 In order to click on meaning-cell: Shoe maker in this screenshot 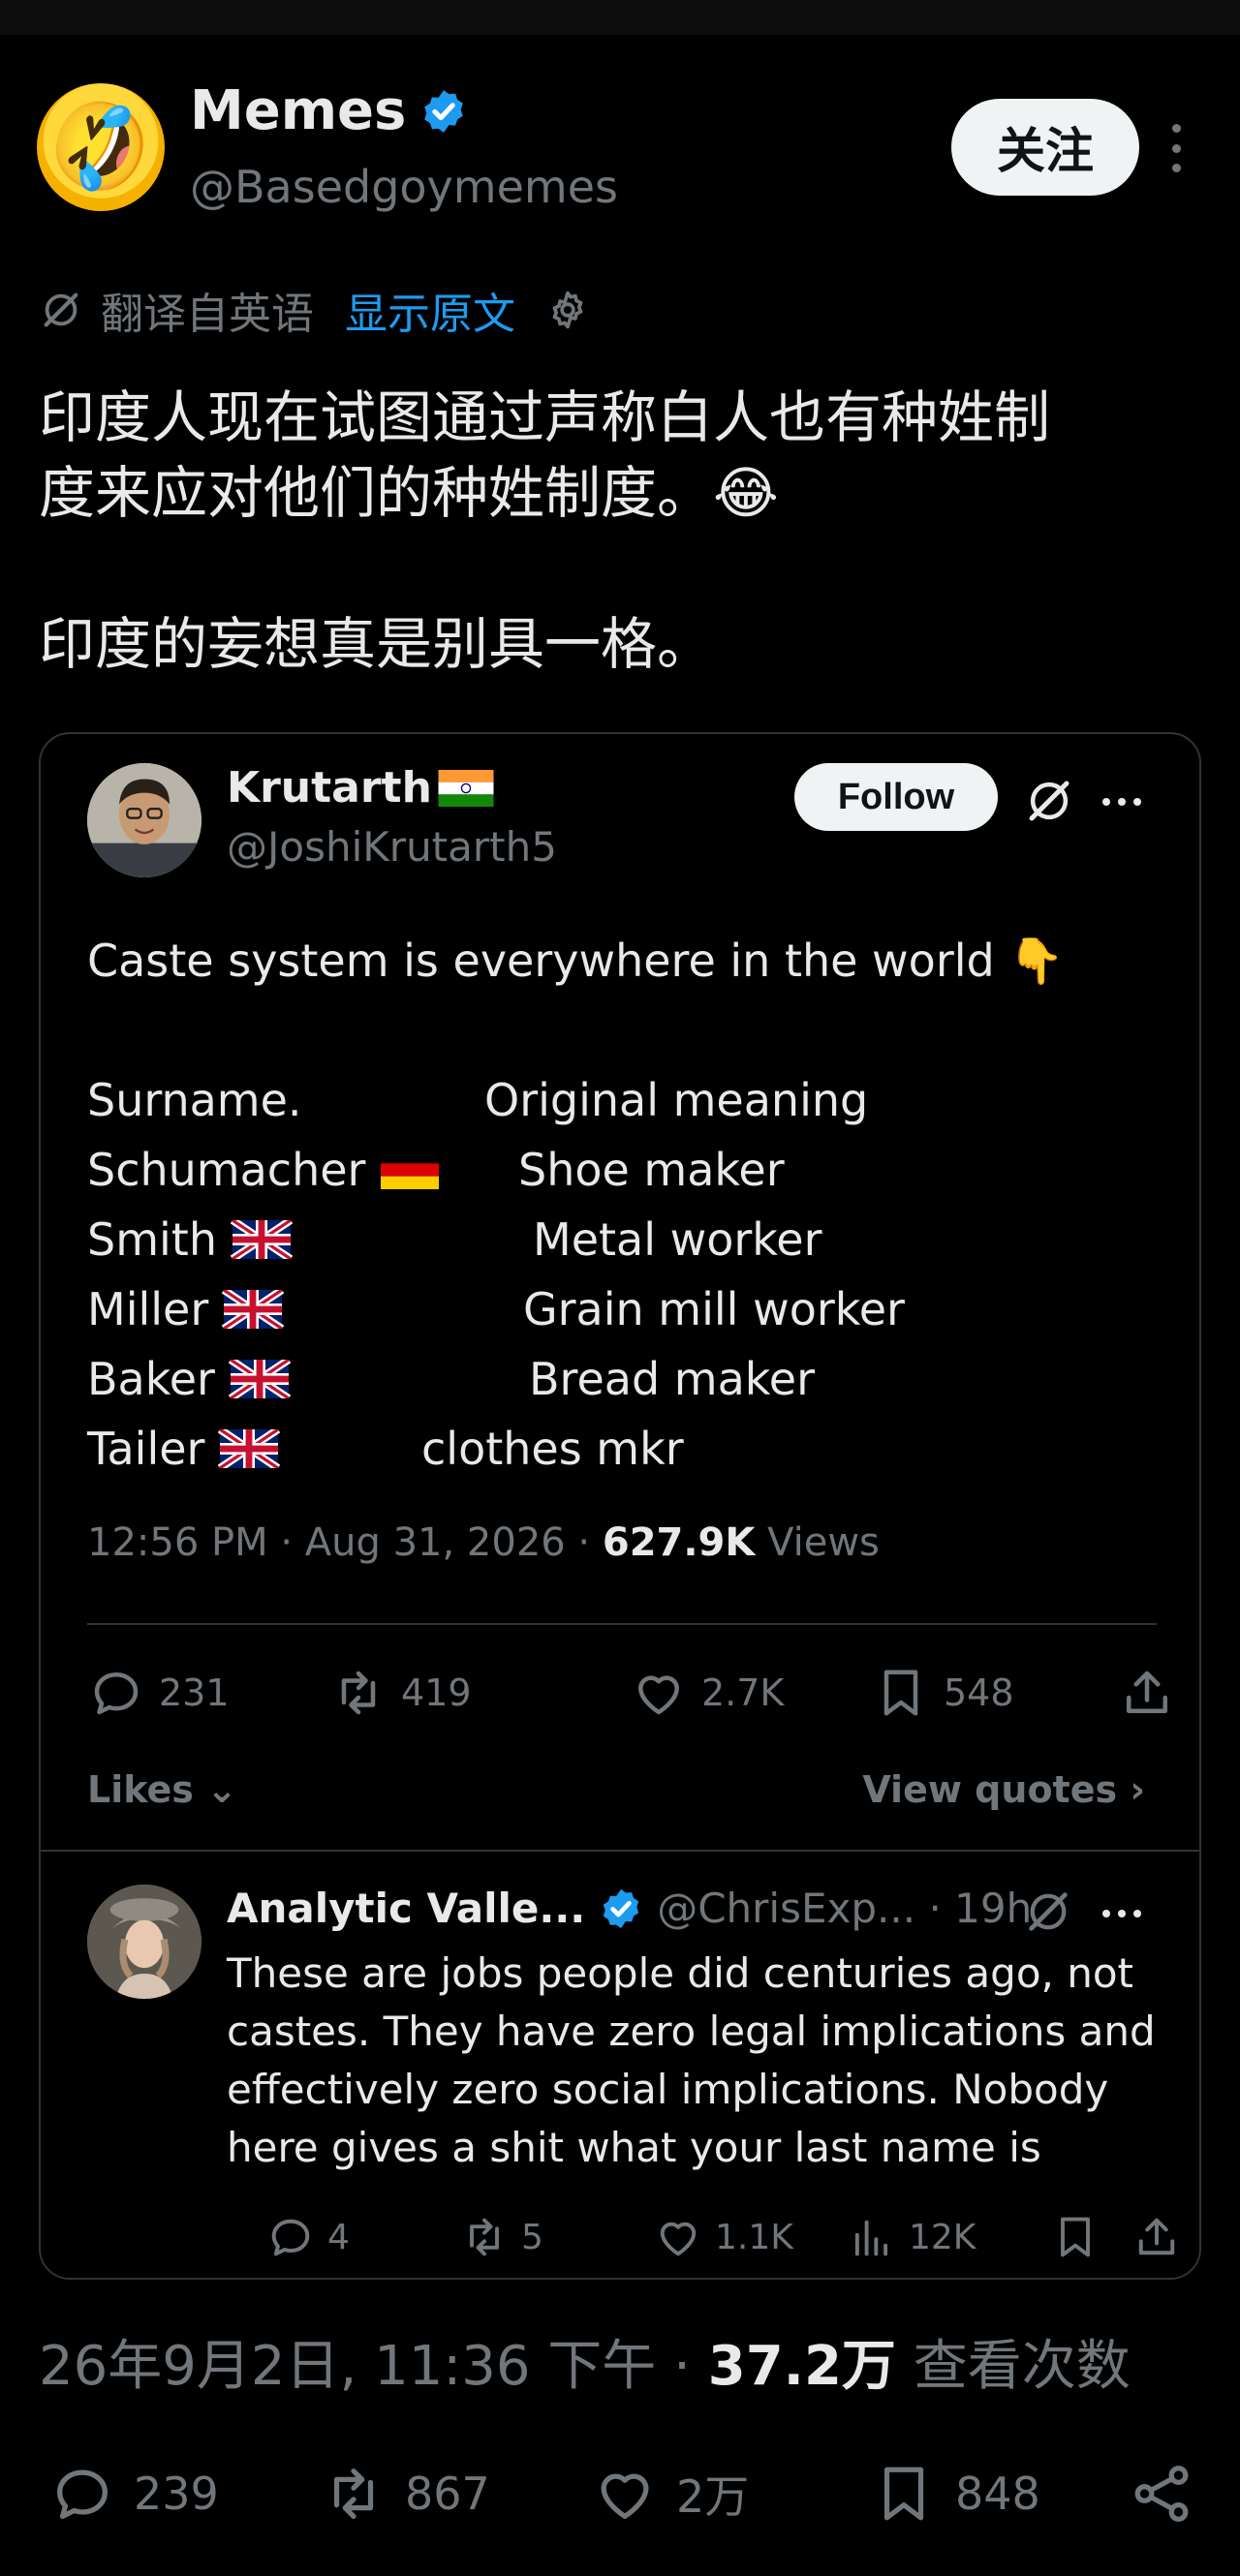, I will do `click(651, 1170)`.